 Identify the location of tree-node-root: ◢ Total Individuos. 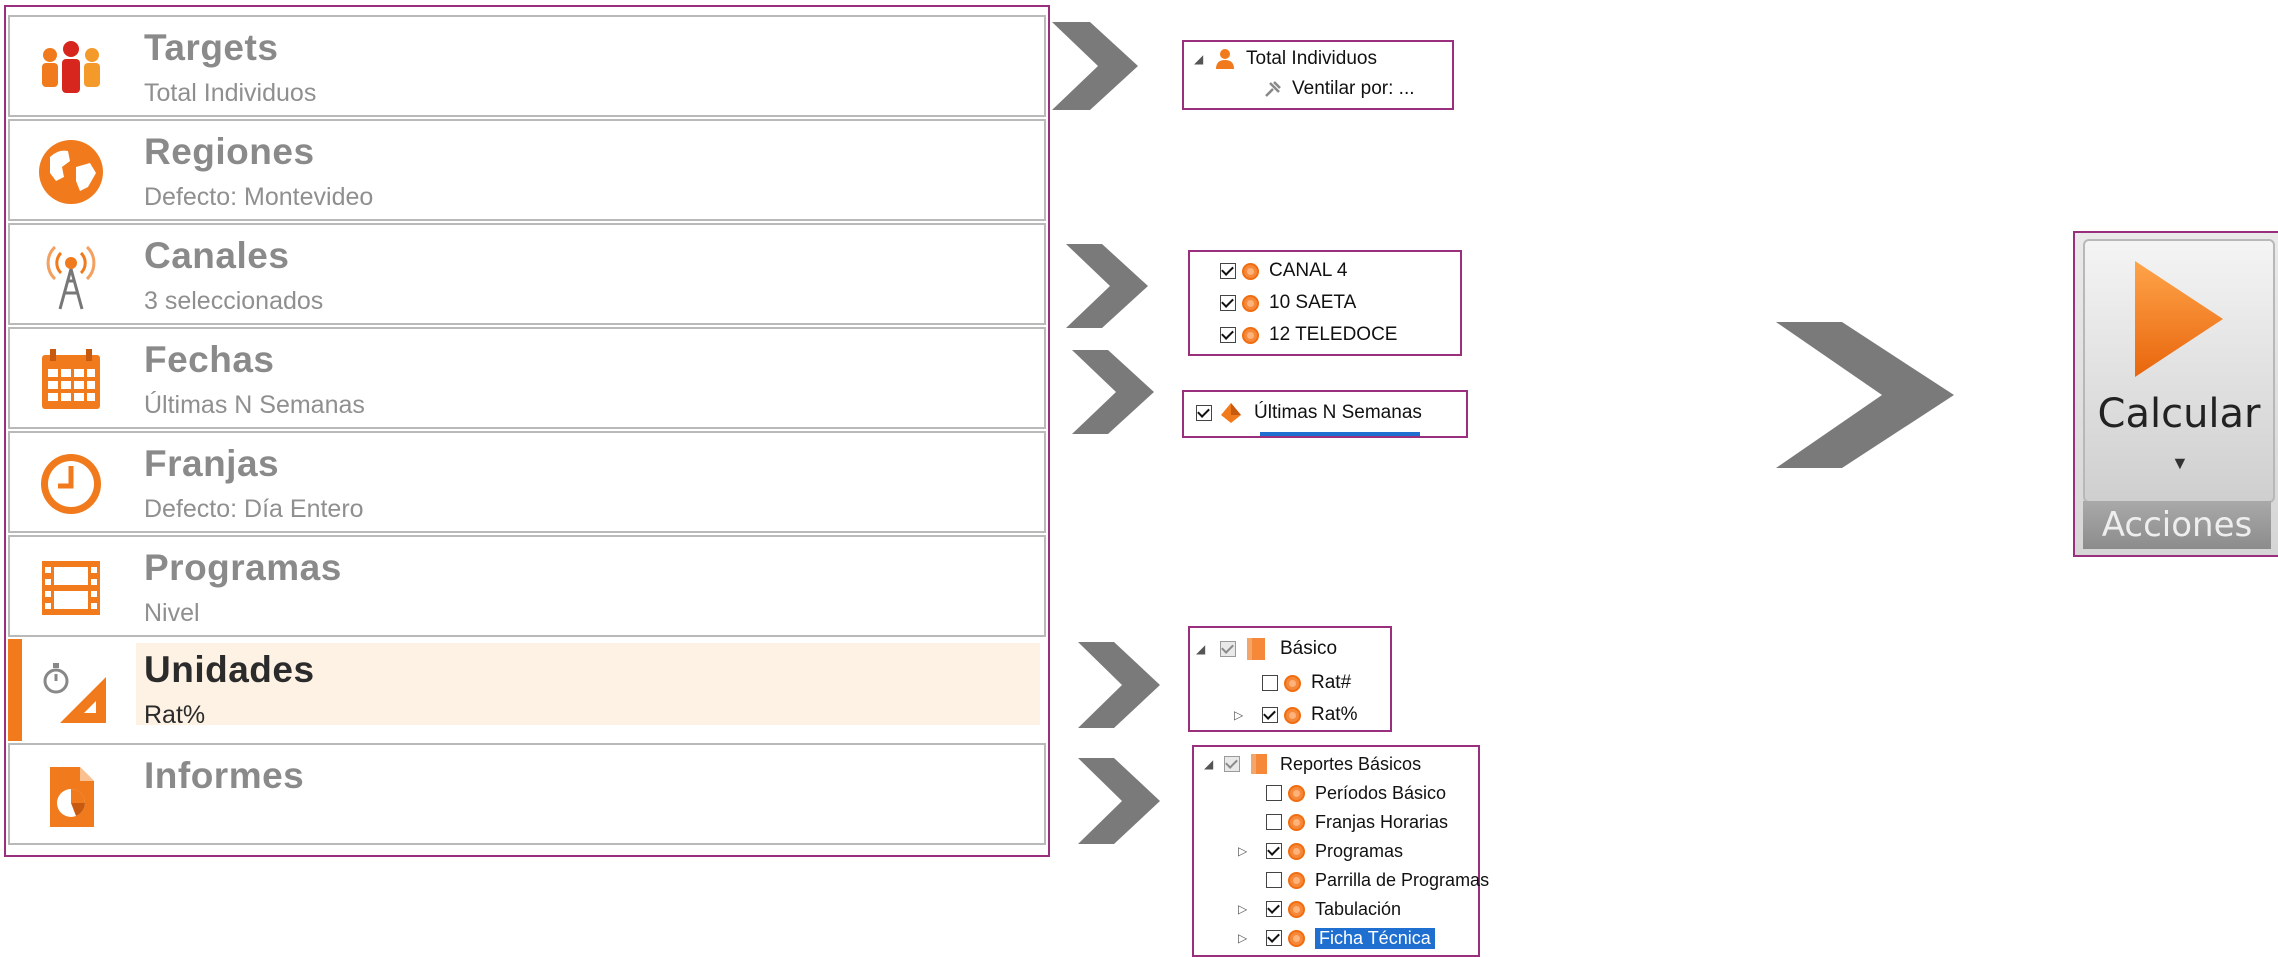
(1285, 59).